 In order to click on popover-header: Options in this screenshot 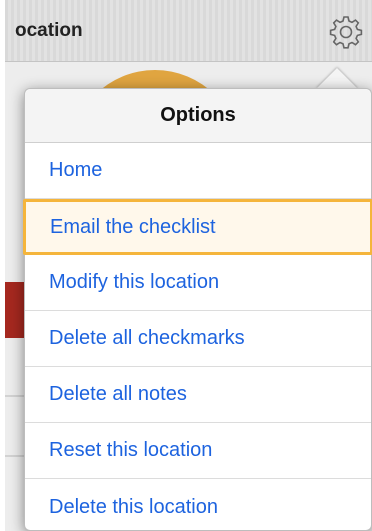, I will do `click(198, 116)`.